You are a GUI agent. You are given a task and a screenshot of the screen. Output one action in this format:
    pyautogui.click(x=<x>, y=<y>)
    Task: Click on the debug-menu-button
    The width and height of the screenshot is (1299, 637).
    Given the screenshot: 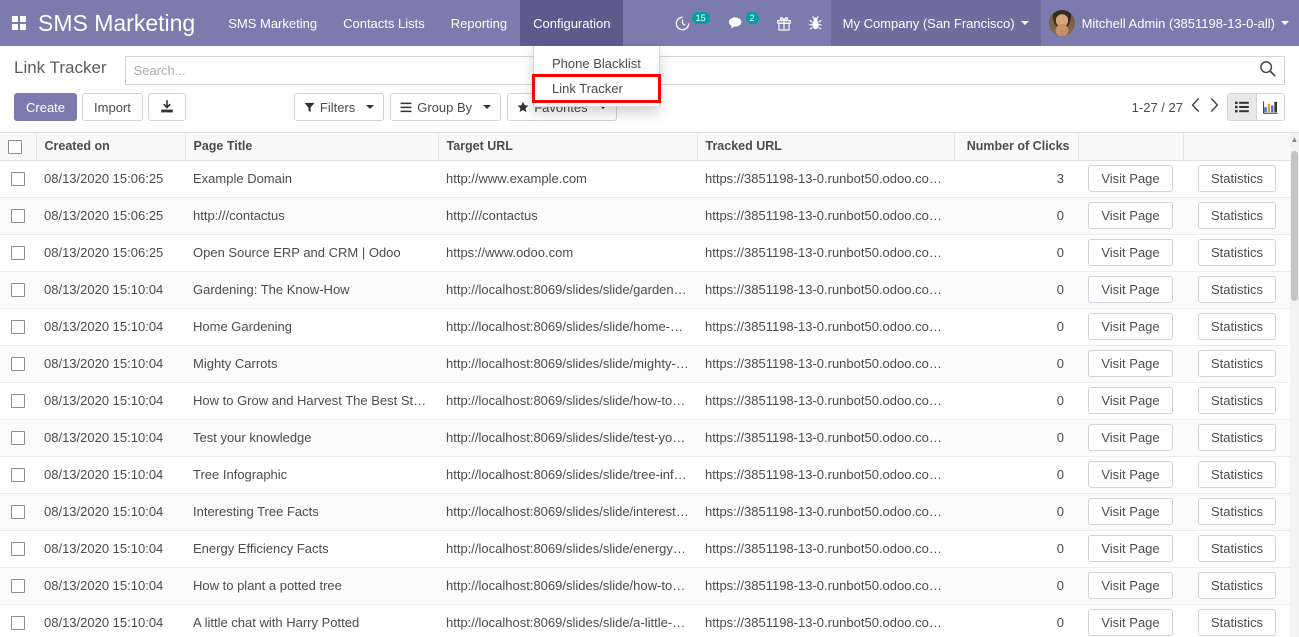 What is the action you would take?
    pyautogui.click(x=815, y=23)
    